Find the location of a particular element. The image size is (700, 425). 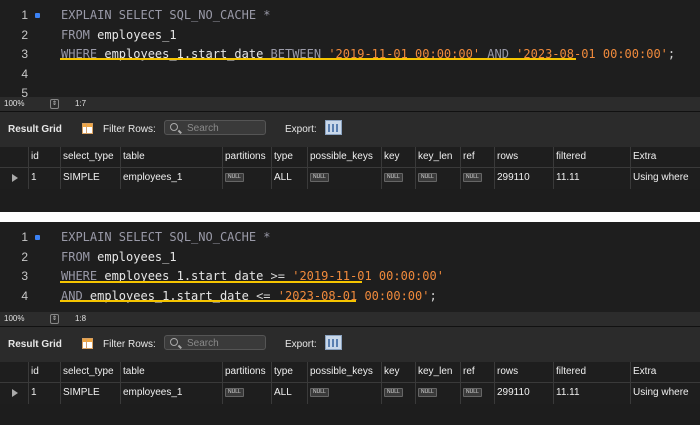

result-toolbar: Result Grid Filter Rows: Search Export: is located at coordinates (350, 129).